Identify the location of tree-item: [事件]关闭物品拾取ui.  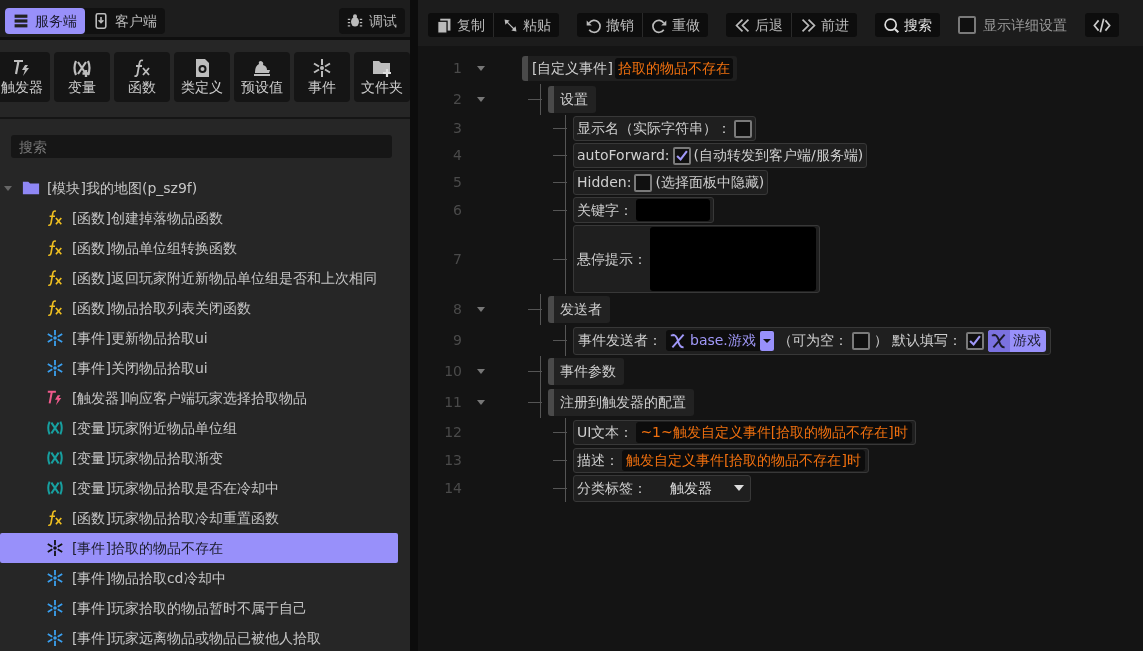
(199, 368).